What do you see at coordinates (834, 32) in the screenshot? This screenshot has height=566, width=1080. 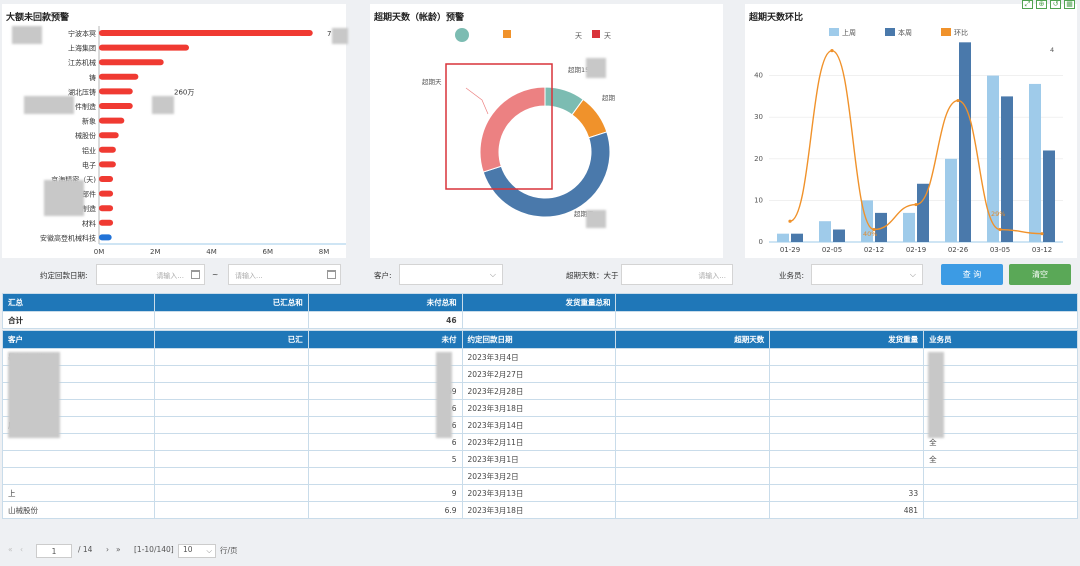 I see `legend-swatch` at bounding box center [834, 32].